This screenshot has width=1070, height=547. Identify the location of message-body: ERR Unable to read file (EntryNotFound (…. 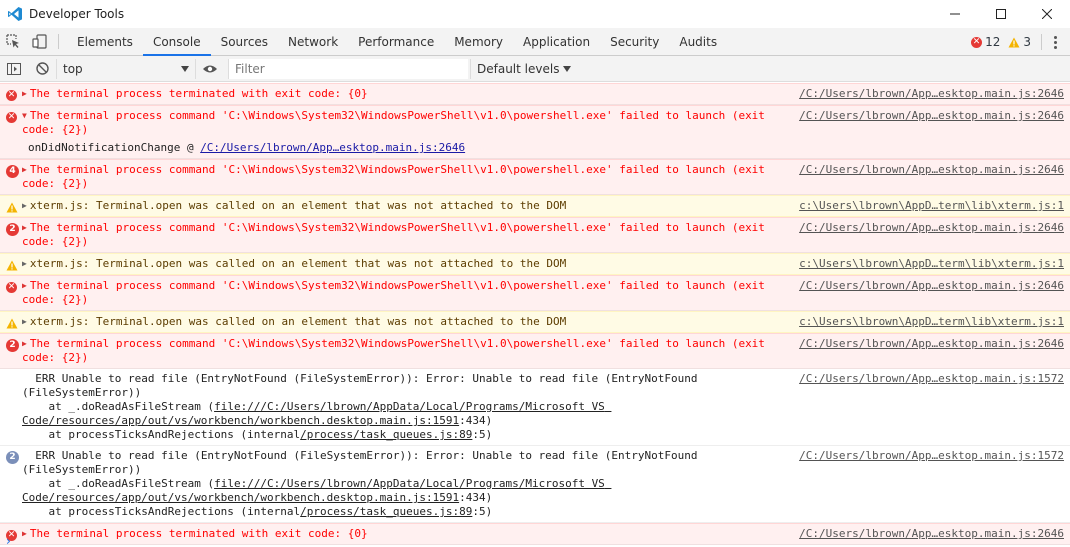
(363, 385).